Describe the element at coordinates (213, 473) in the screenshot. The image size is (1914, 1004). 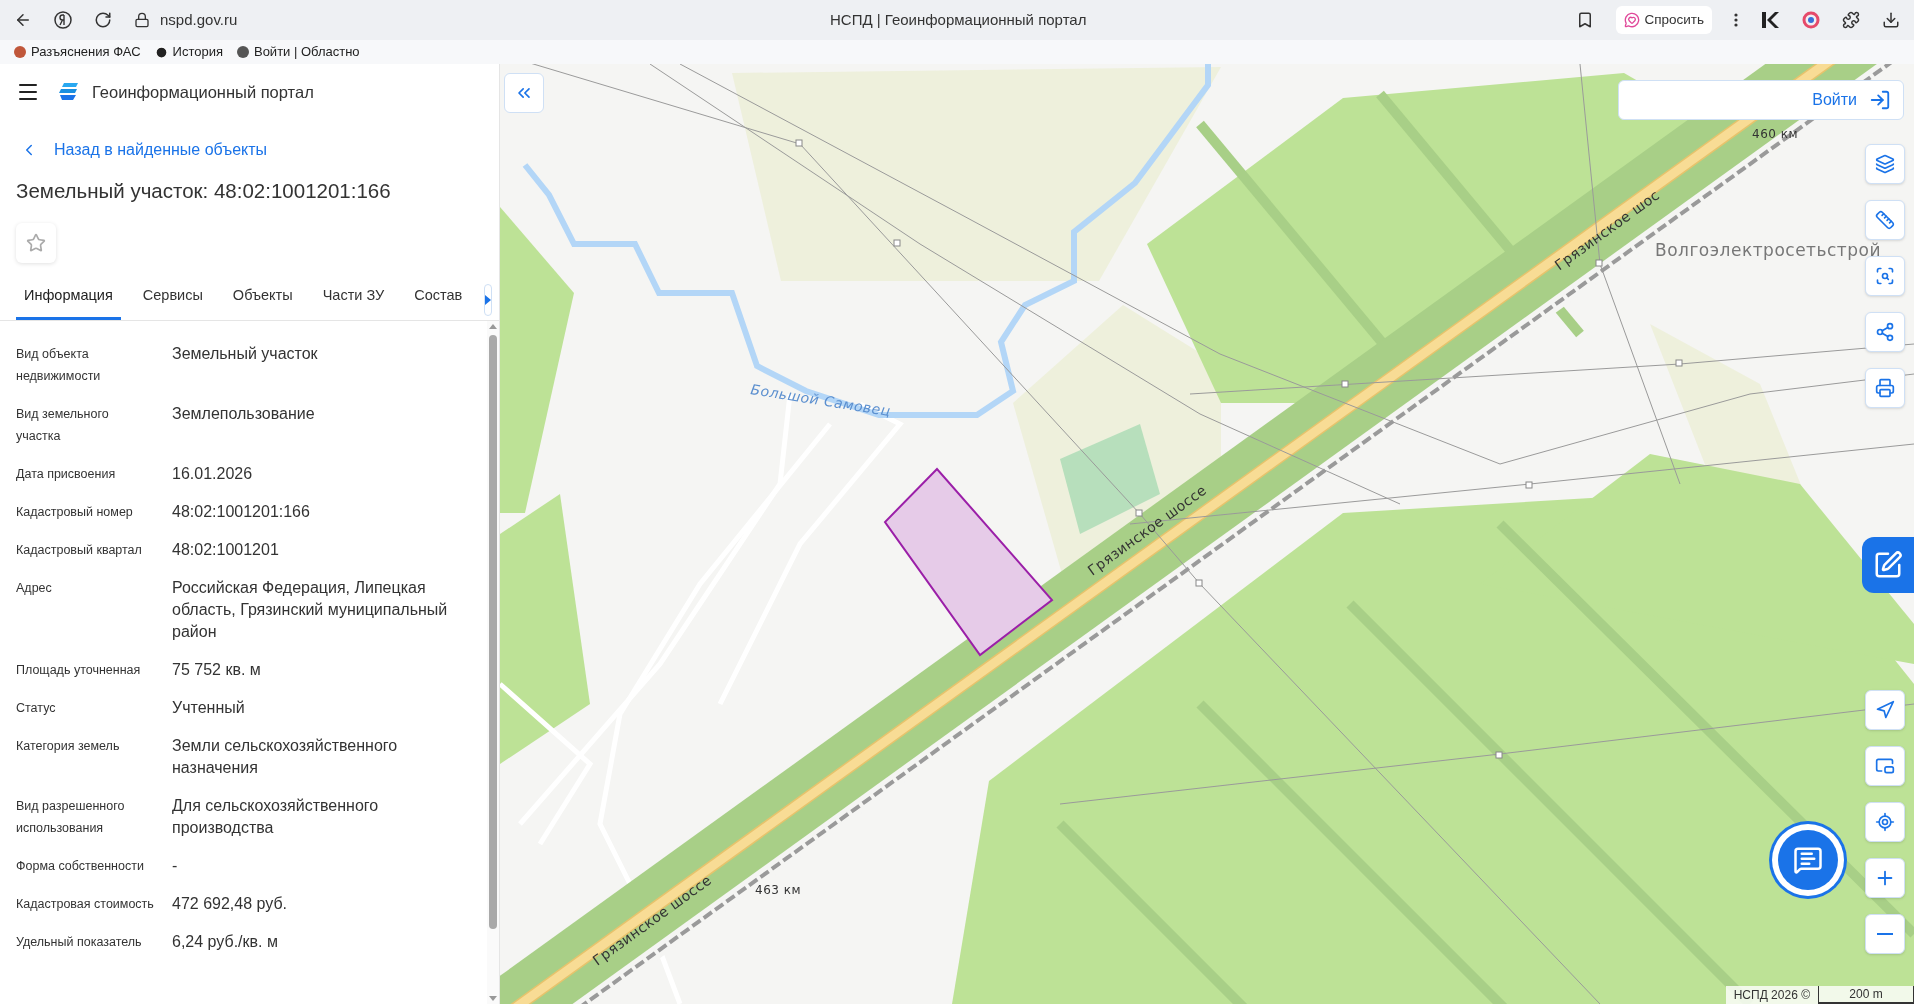
I see `field-value: 16.01.2026` at that location.